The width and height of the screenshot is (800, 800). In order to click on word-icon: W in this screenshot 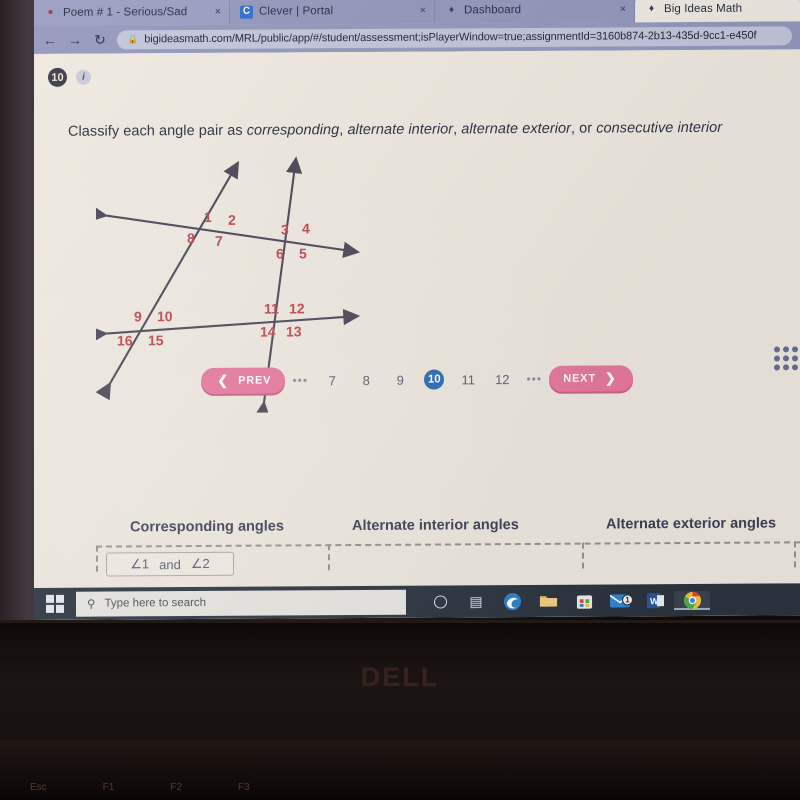, I will do `click(656, 600)`.